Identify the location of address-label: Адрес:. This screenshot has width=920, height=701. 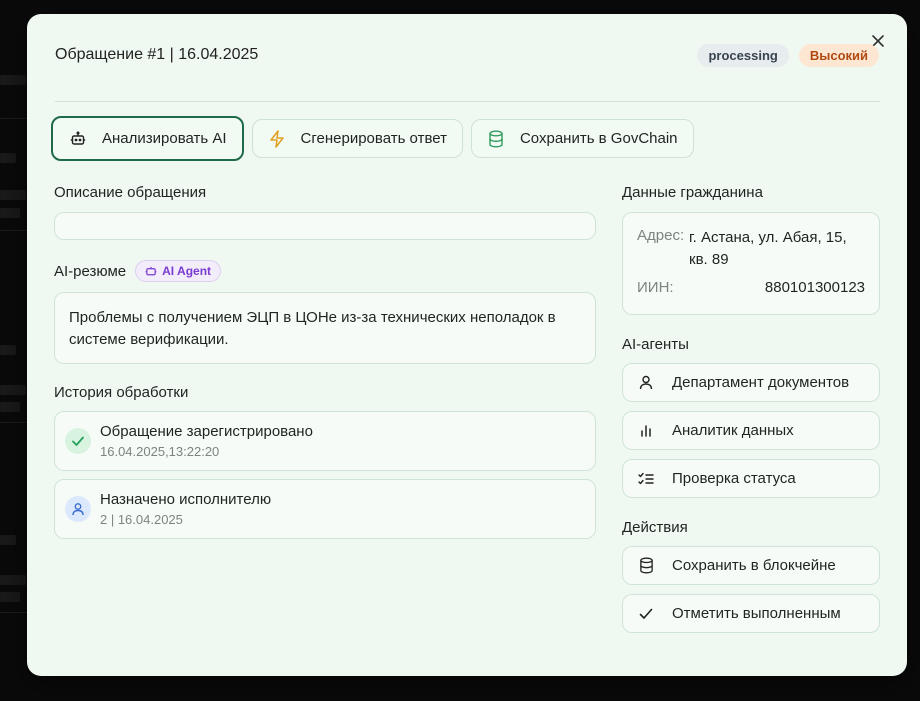
(661, 235).